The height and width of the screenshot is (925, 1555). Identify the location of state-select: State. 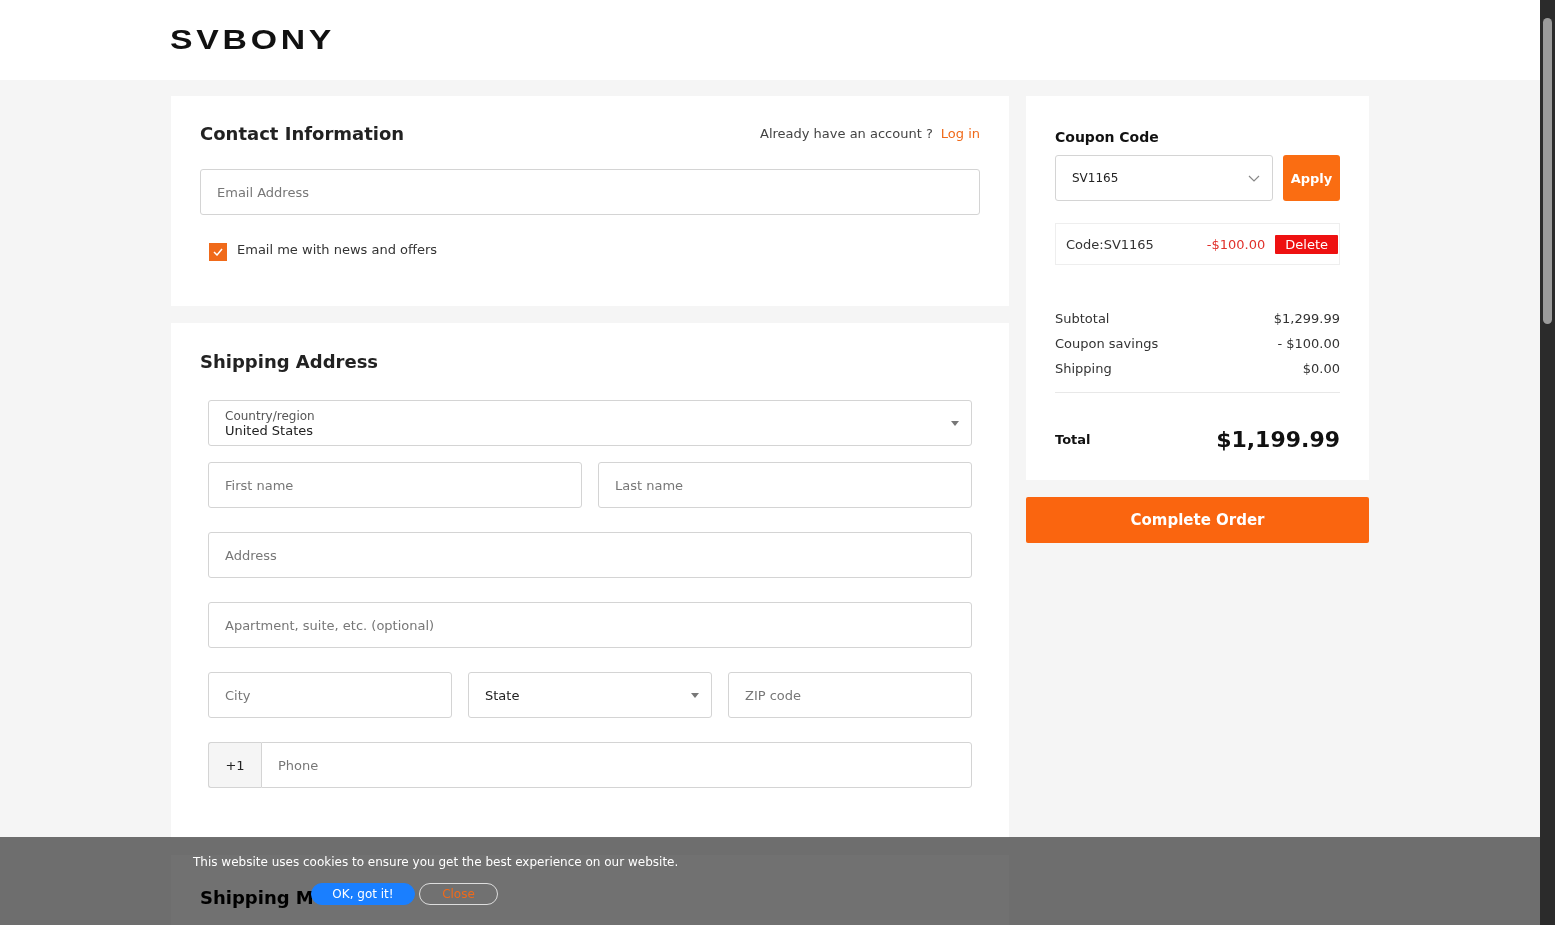
(590, 695).